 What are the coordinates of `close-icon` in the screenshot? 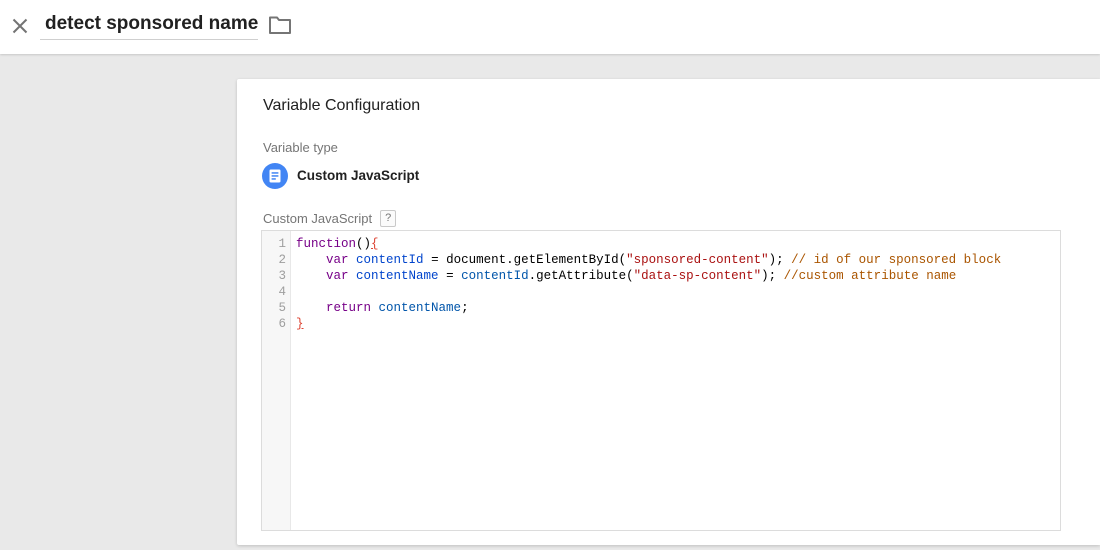 It's located at (20, 26).